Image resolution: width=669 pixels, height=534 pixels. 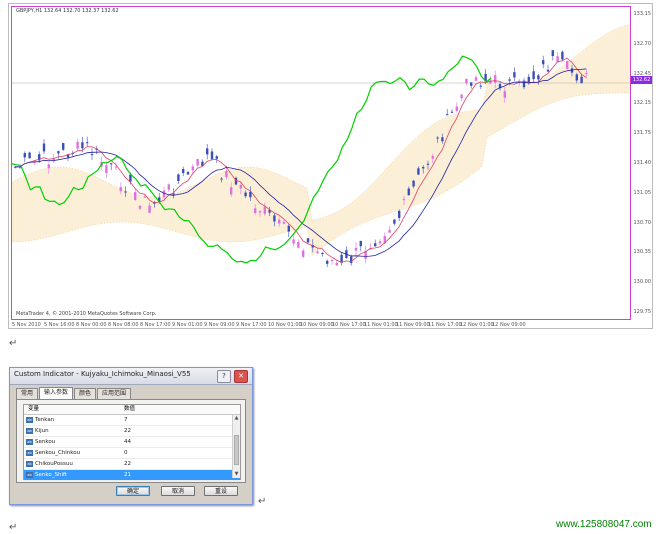 What do you see at coordinates (126, 420) in the screenshot?
I see `parameter-value: 7` at bounding box center [126, 420].